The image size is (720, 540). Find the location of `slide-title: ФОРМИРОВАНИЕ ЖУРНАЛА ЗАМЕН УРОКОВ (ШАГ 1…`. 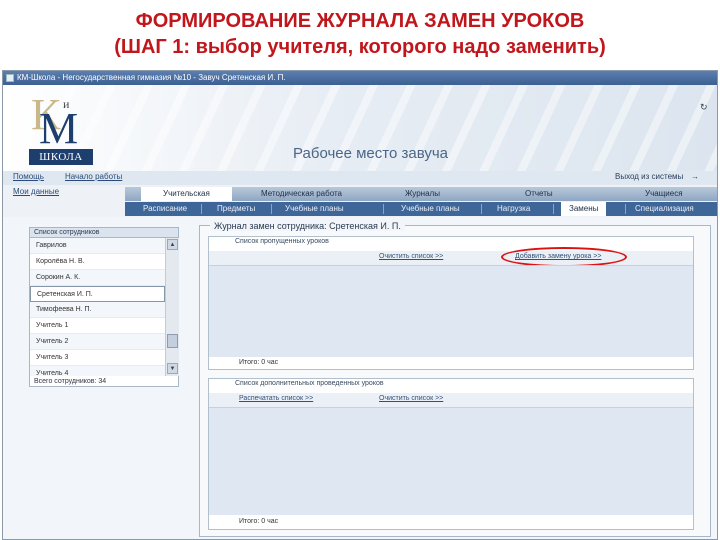

slide-title: ФОРМИРОВАНИЕ ЖУРНАЛА ЗАМЕН УРОКОВ (ШАГ 1… is located at coordinates (360, 34).